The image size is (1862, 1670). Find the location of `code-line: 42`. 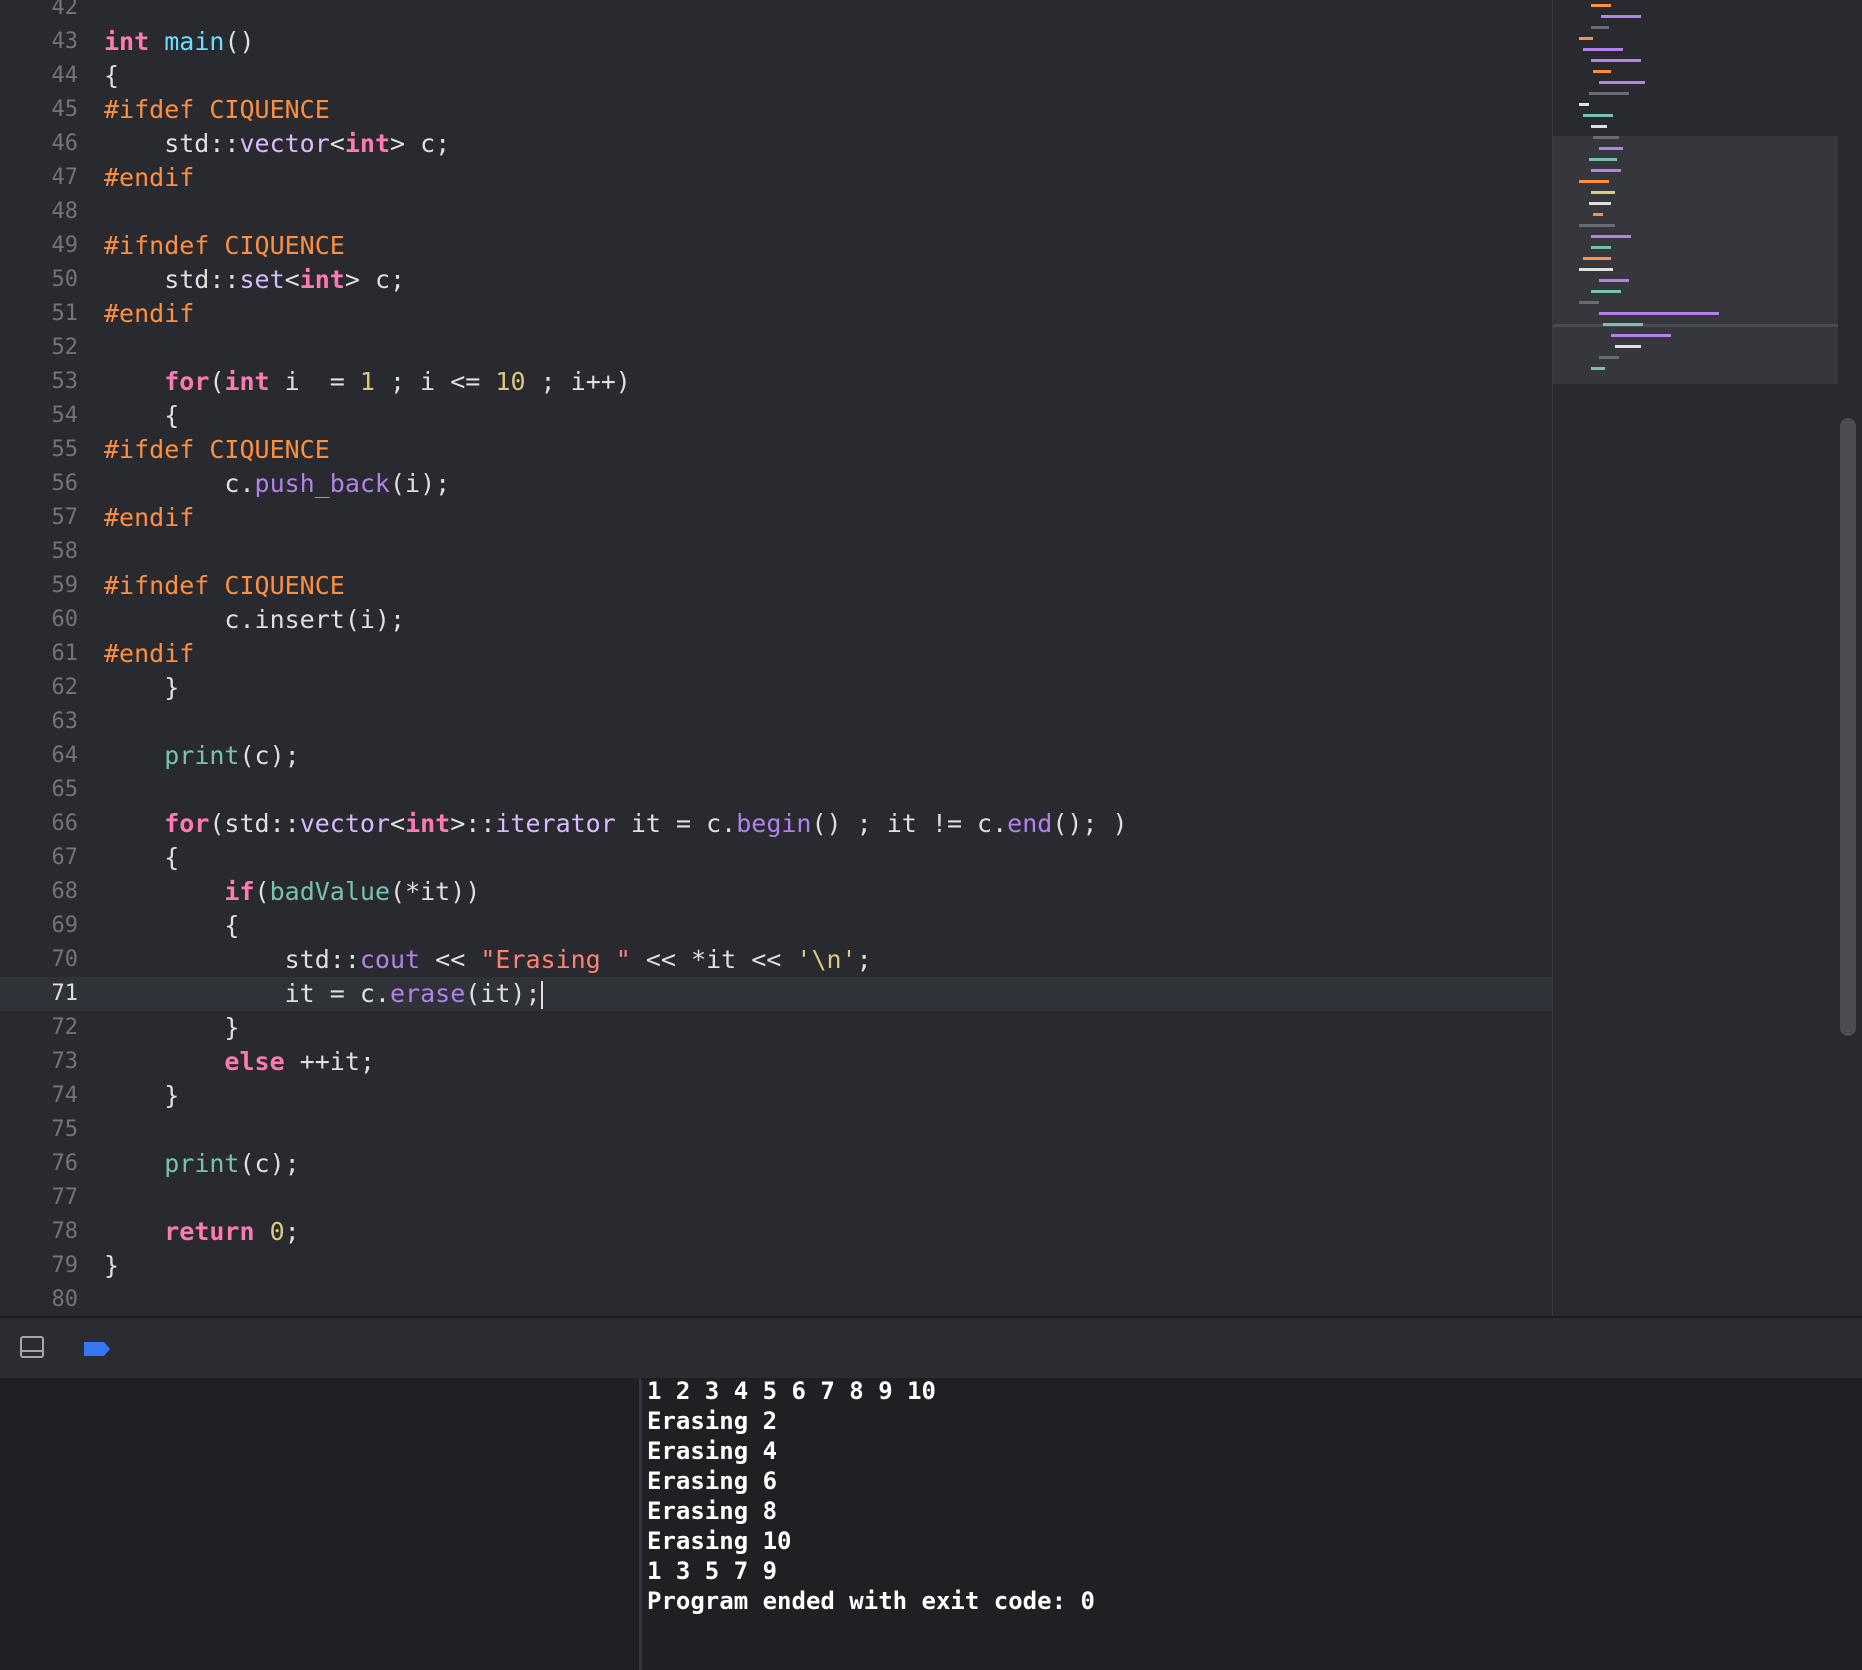

code-line: 42 is located at coordinates (776, 12).